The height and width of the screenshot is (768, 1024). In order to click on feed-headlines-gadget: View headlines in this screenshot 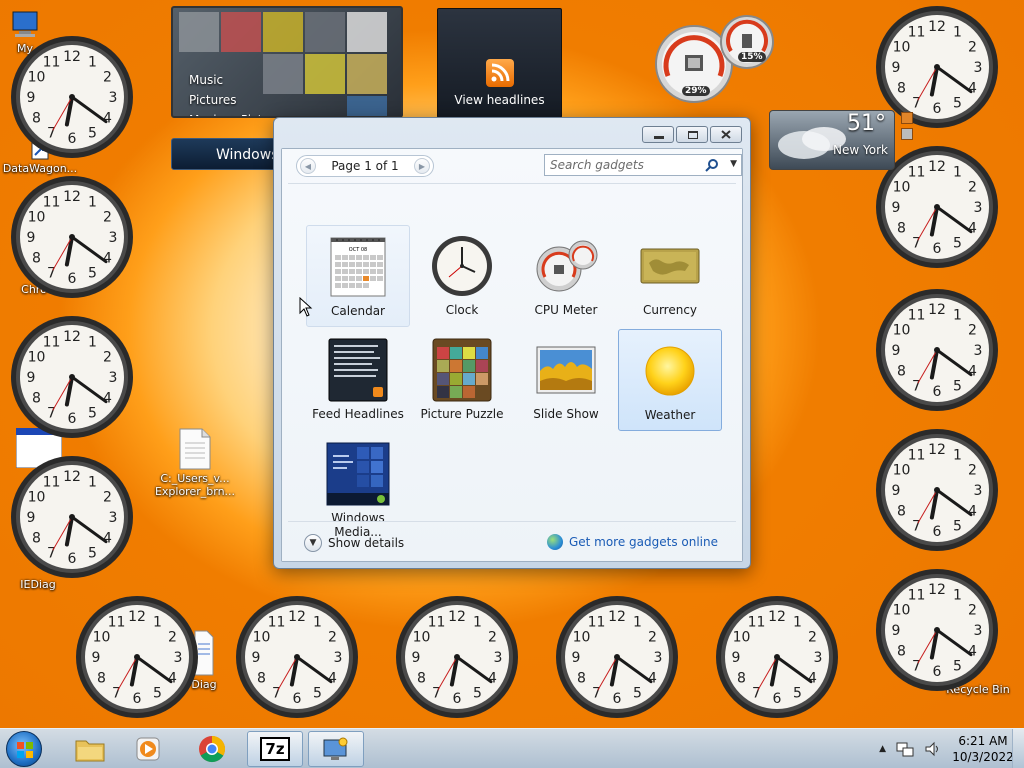, I will do `click(499, 63)`.